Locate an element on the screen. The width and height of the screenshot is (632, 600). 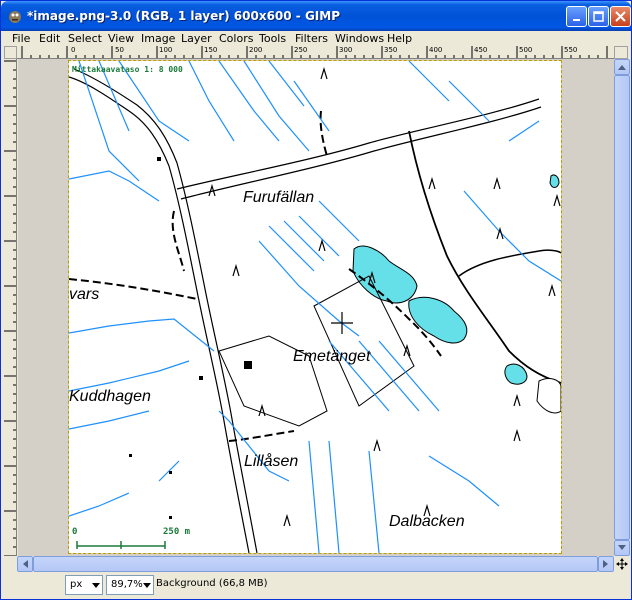
horizontal-scroll-thumb is located at coordinates (315, 564).